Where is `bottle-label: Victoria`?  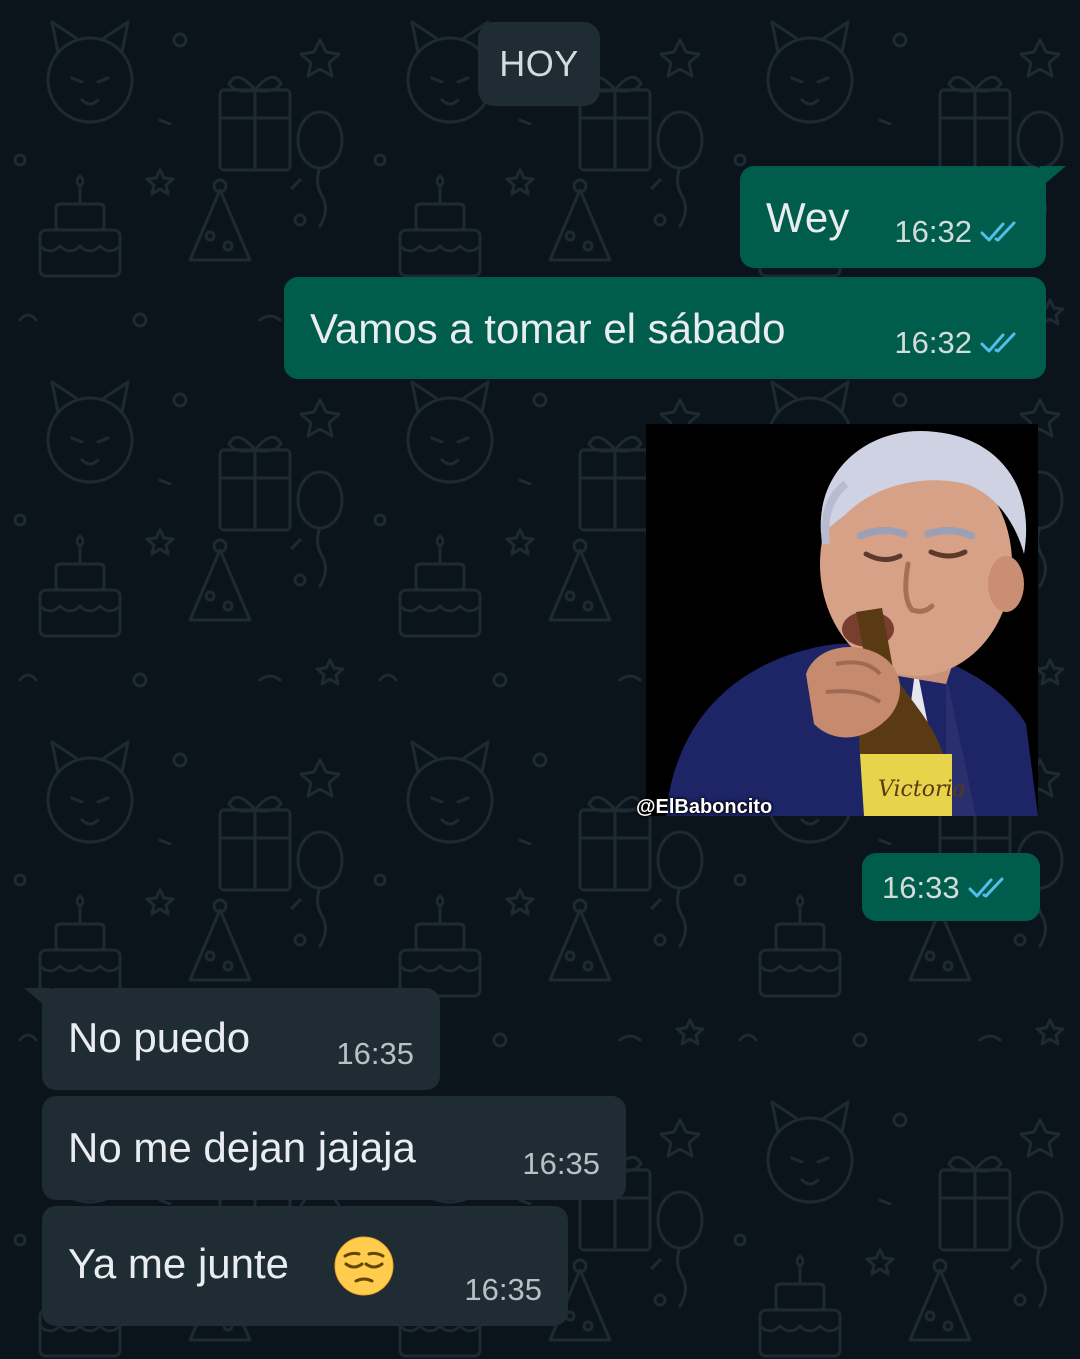 bottle-label: Victoria is located at coordinates (922, 789).